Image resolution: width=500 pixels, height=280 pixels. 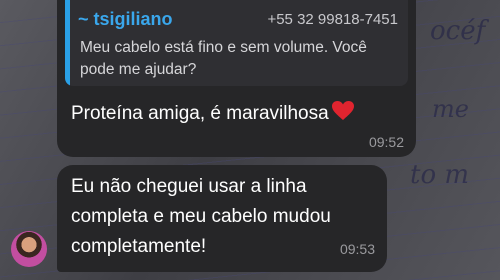 I want to click on heart-emoji-icon, so click(x=343, y=115).